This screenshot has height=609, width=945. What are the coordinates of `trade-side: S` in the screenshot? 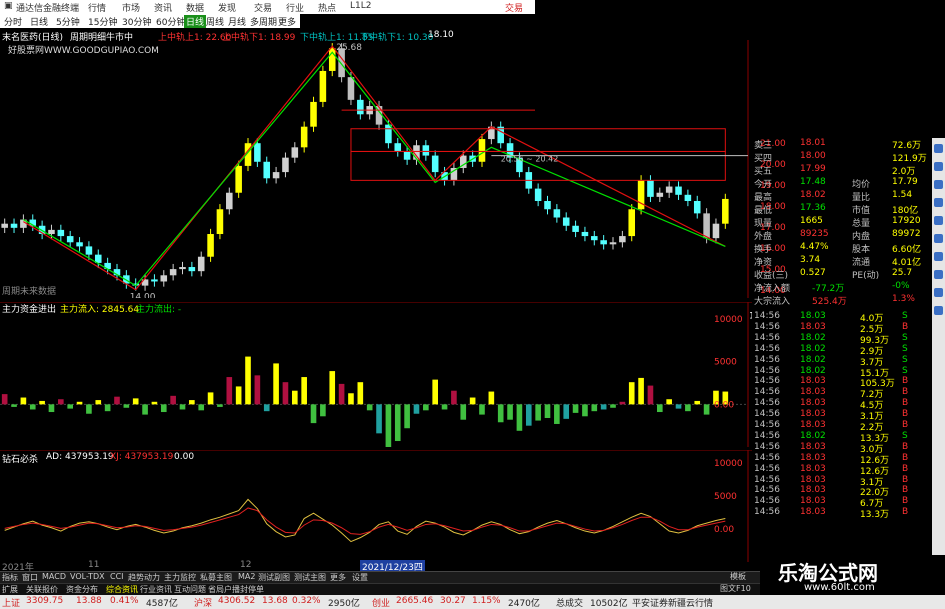 It's located at (905, 337).